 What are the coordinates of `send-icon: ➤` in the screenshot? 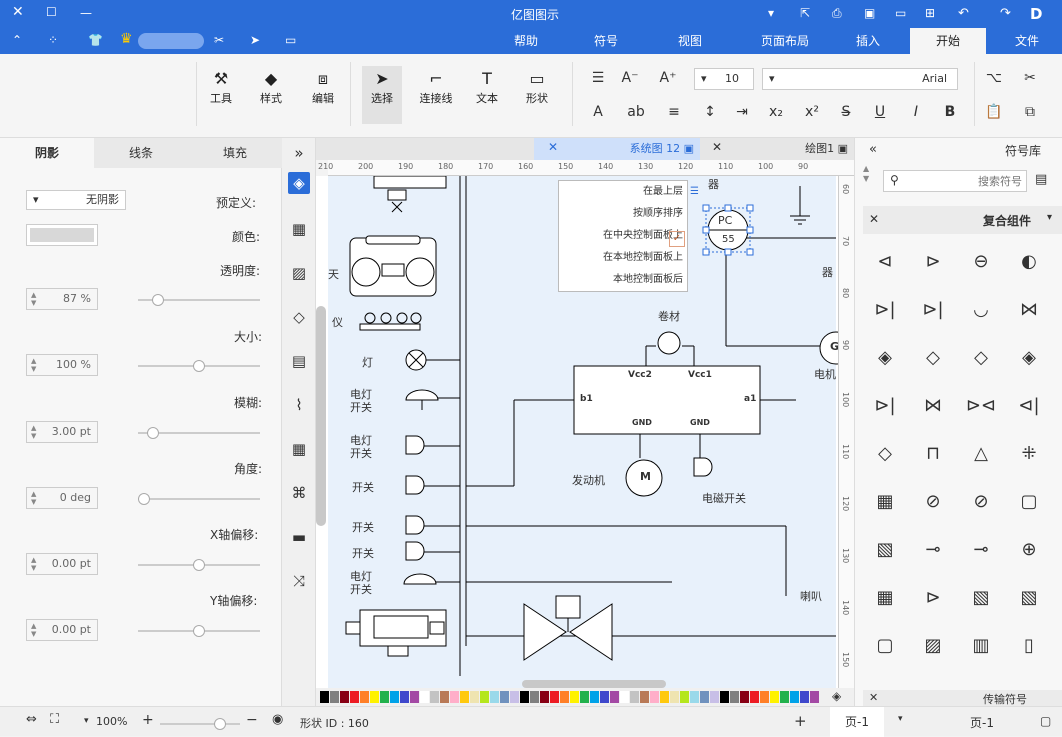 It's located at (255, 40).